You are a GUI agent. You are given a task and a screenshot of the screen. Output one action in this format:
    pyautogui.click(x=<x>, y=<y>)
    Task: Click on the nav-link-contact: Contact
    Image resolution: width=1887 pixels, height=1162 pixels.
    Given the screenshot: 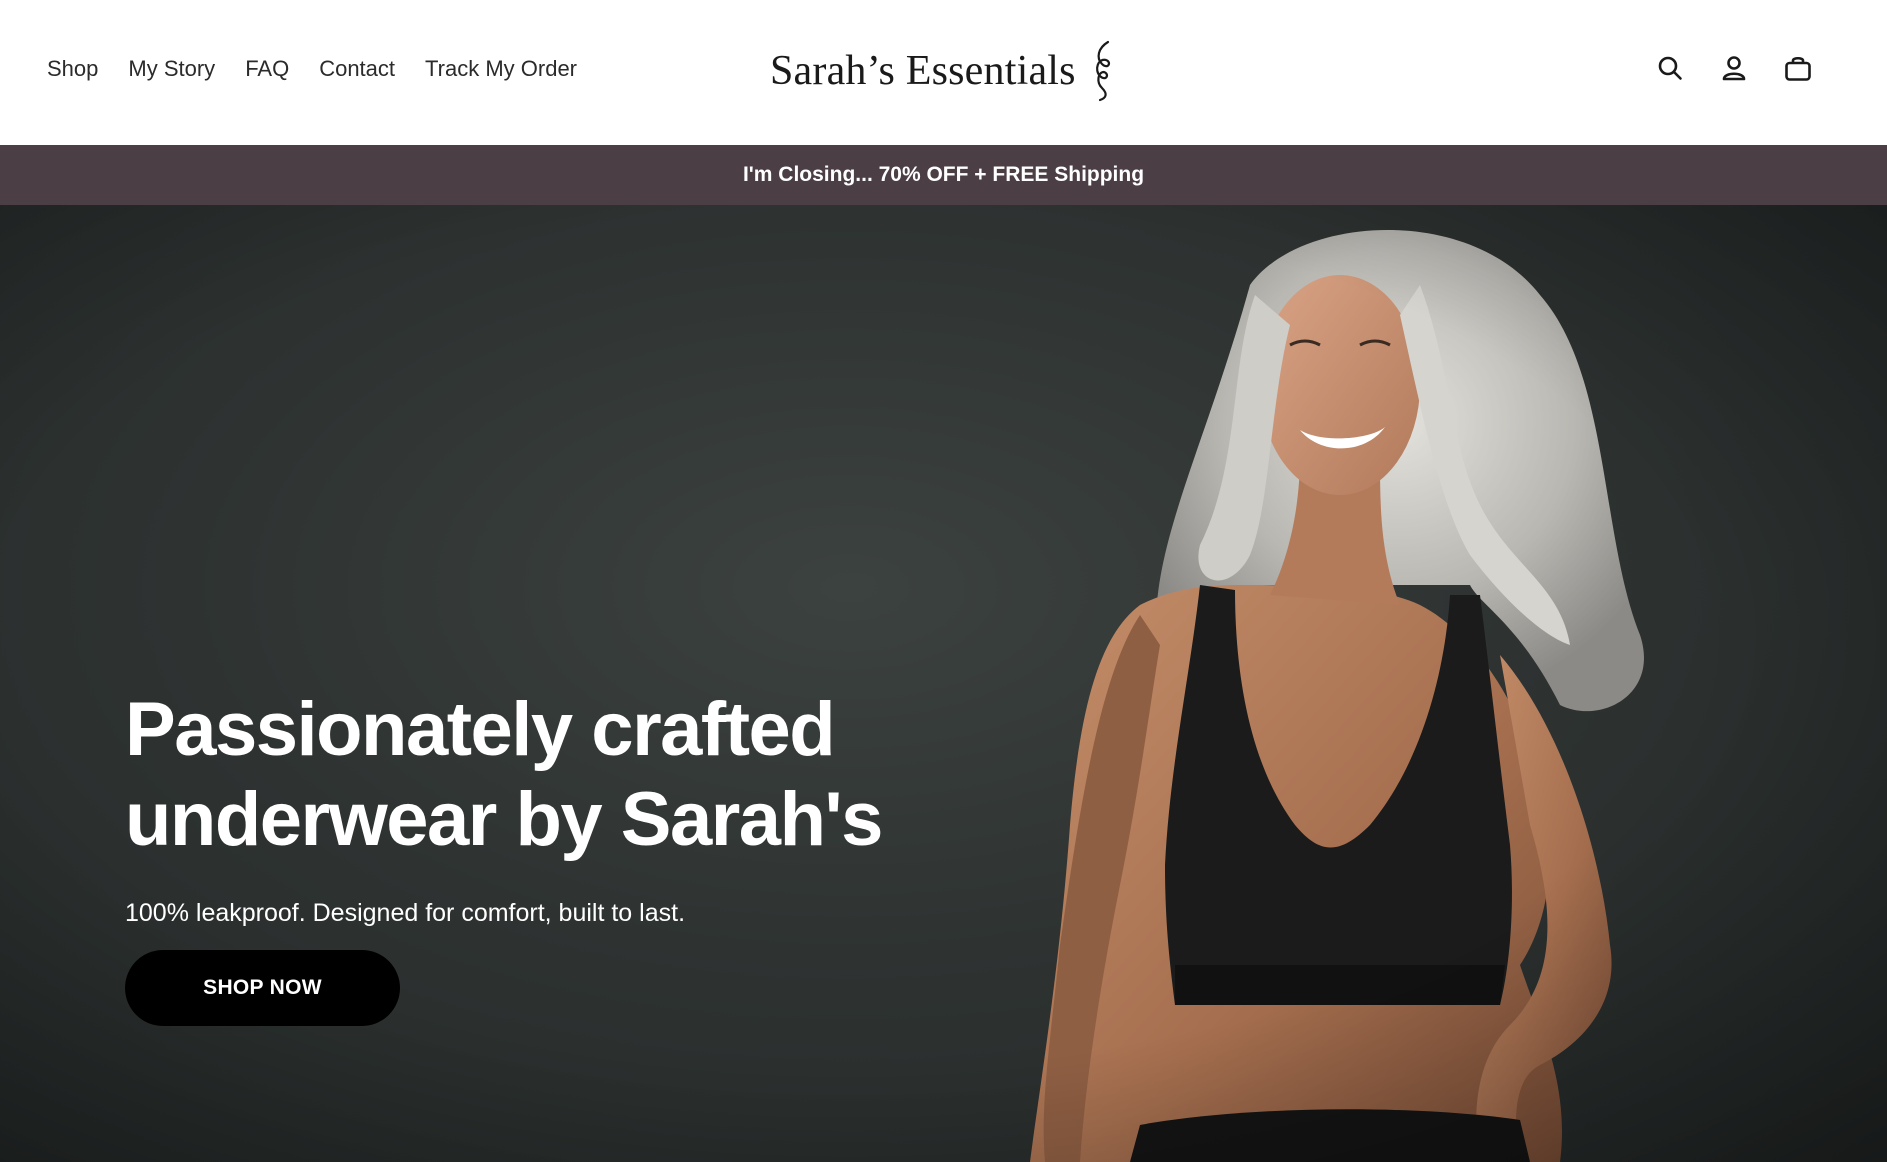 What is the action you would take?
    pyautogui.click(x=357, y=69)
    